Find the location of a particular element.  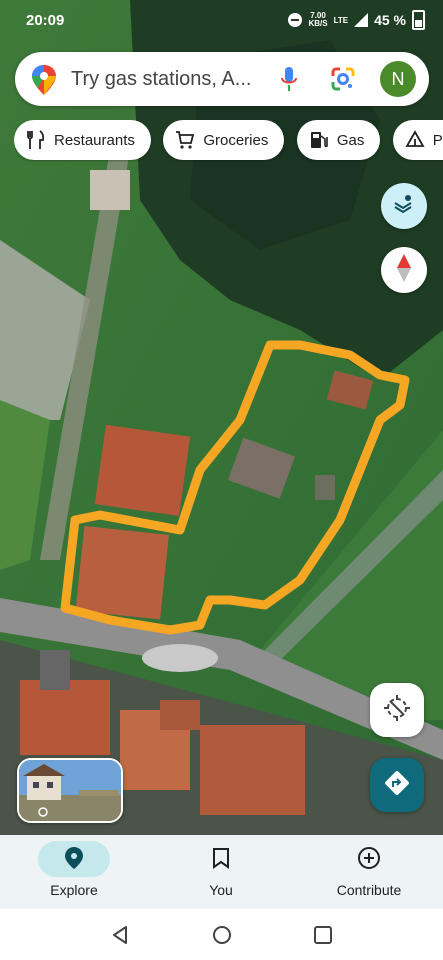

chip-gas: Gas is located at coordinates (338, 140).